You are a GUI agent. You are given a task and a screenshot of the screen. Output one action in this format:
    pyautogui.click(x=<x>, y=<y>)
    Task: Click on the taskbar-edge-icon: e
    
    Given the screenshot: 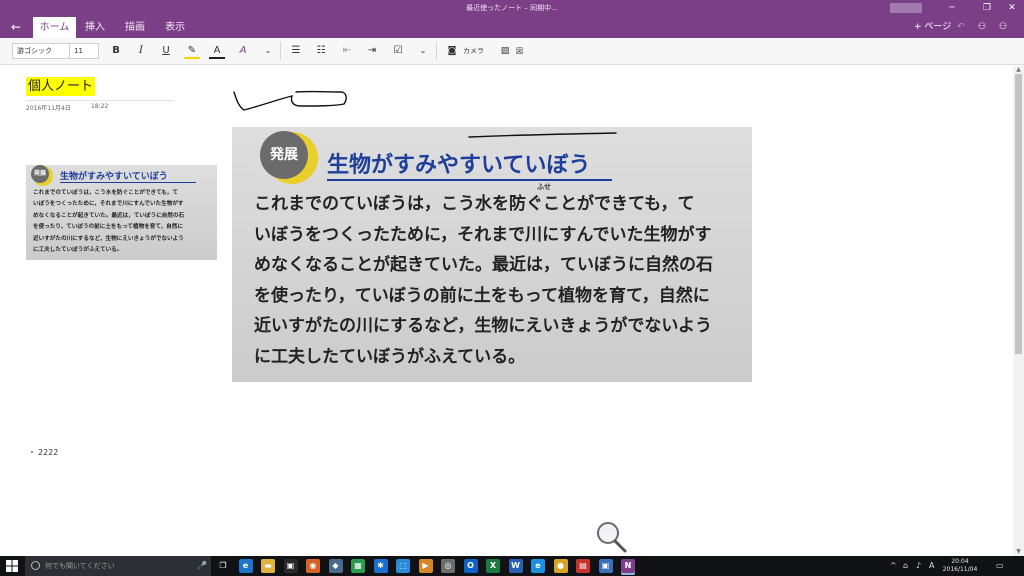 What is the action you would take?
    pyautogui.click(x=245, y=566)
    